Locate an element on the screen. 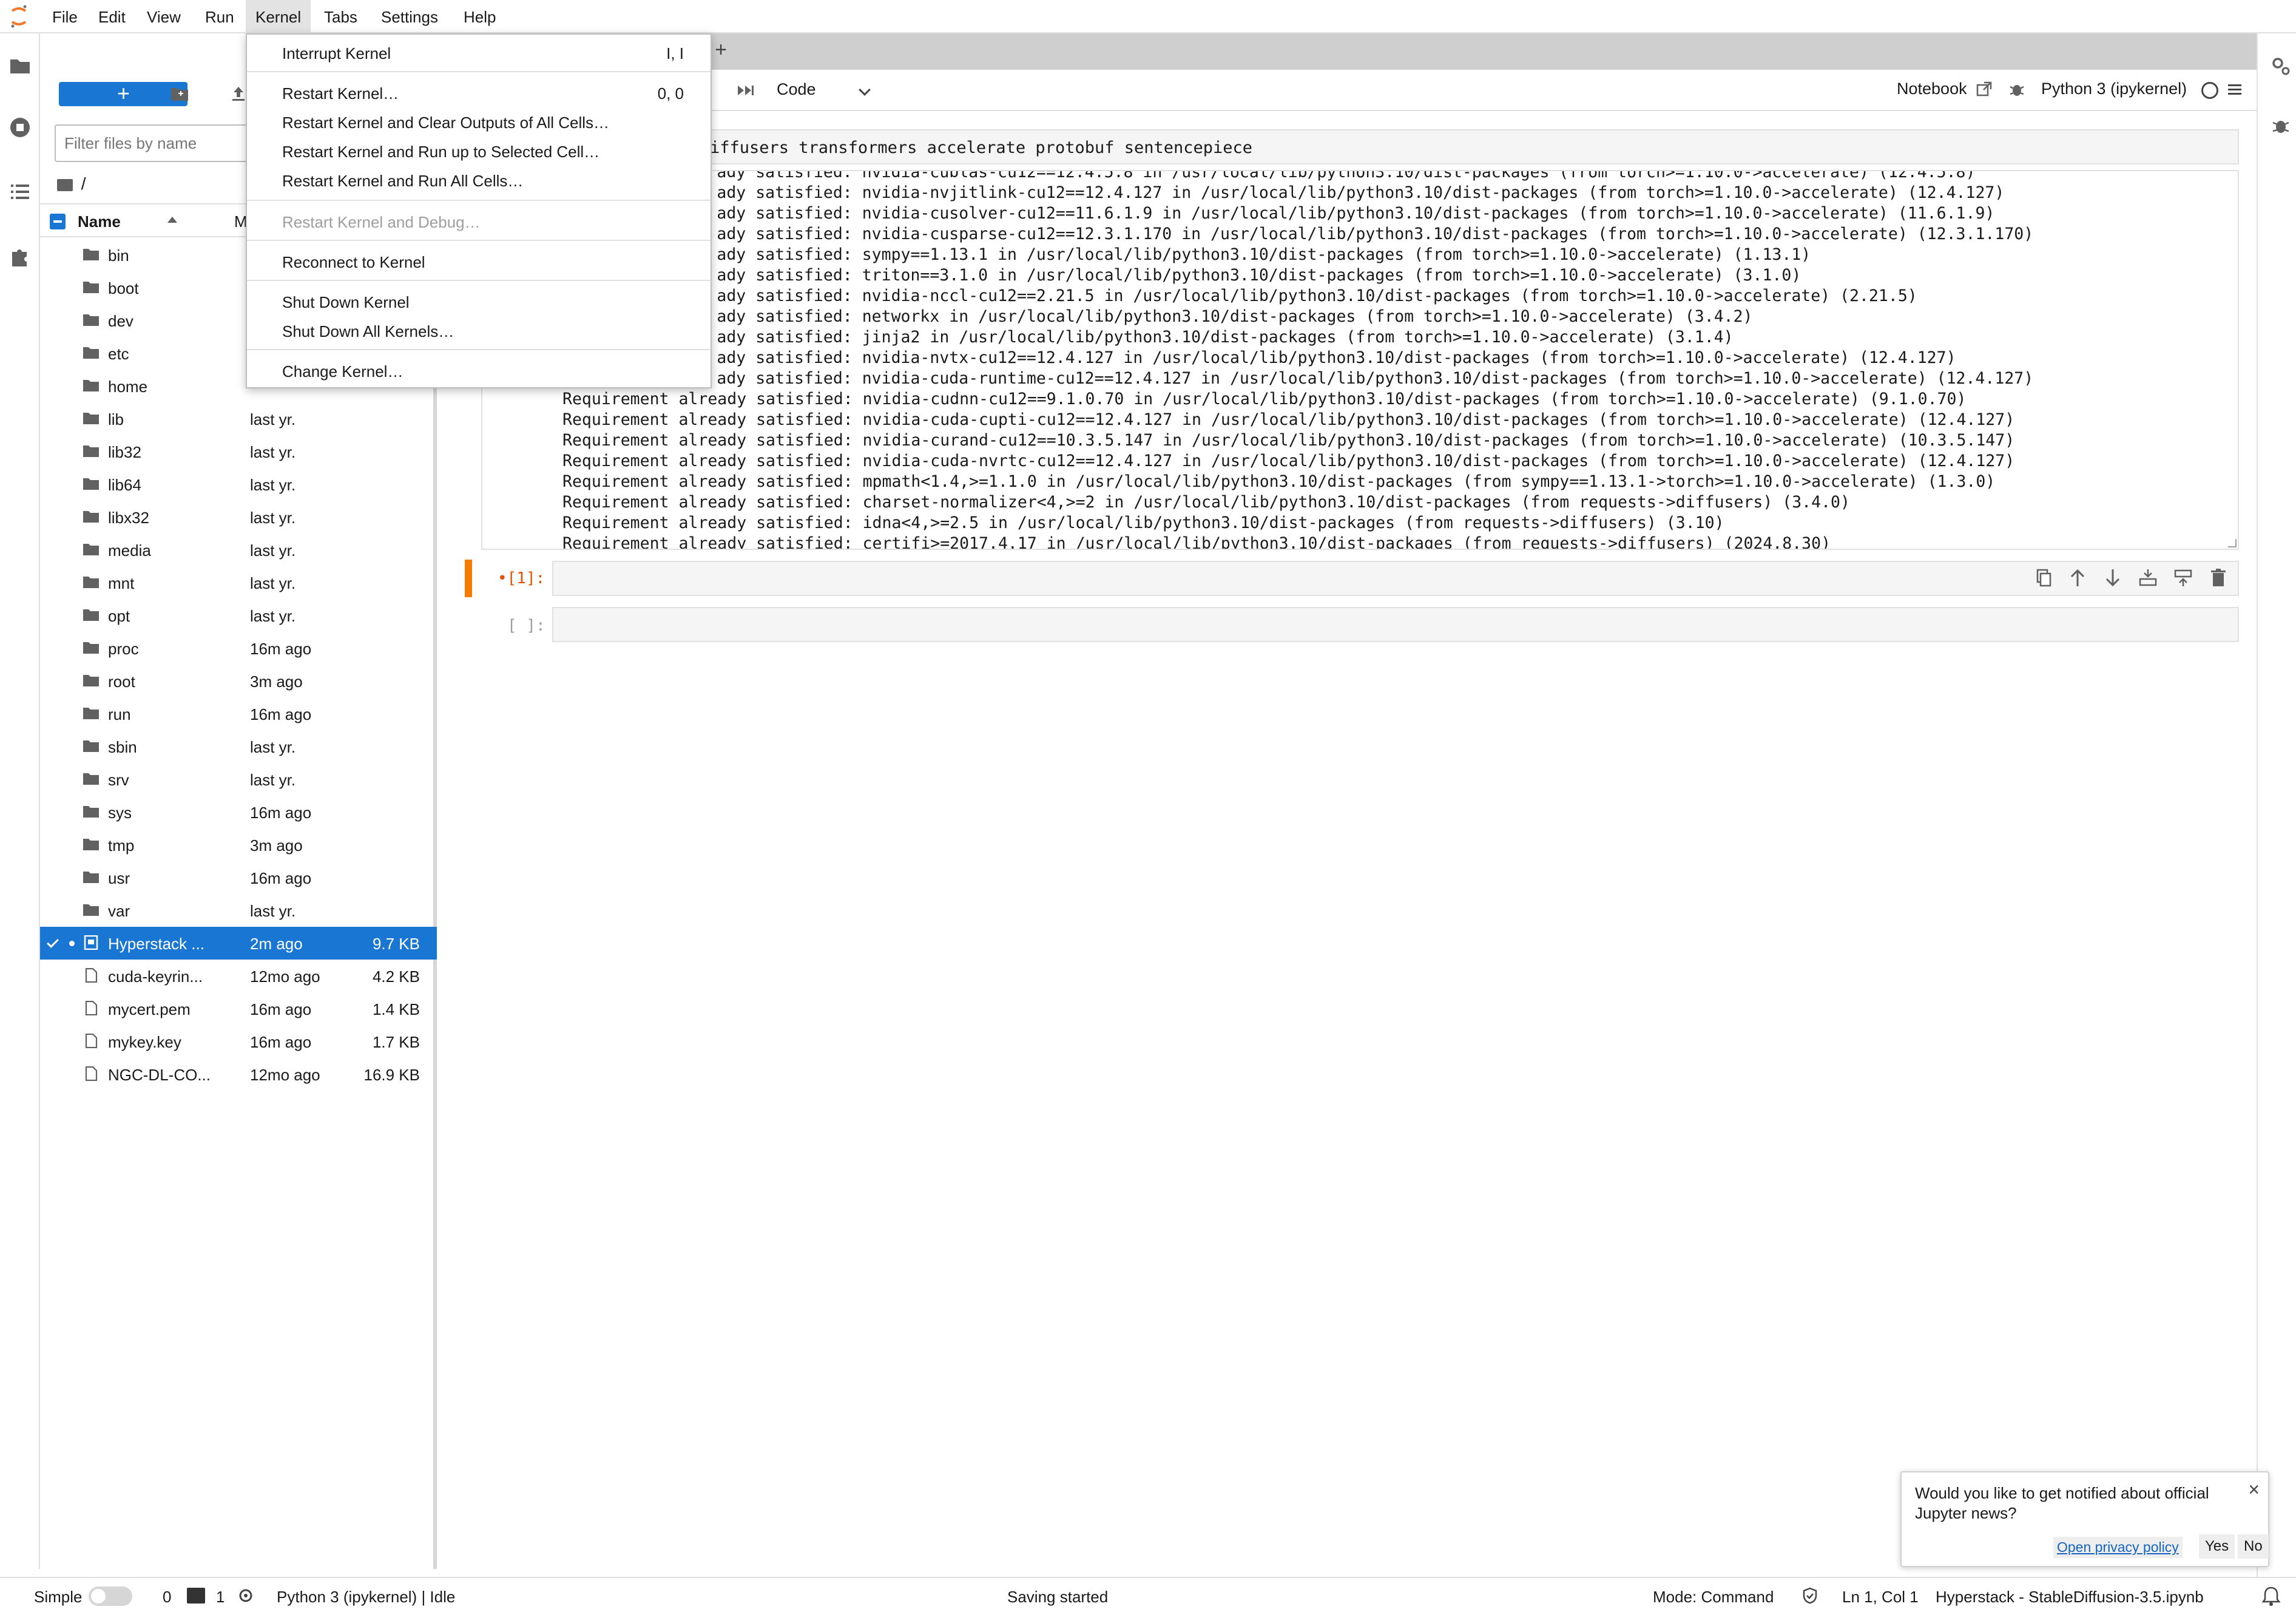 This screenshot has width=2296, height=1612. insert-below-icon is located at coordinates (2183, 578).